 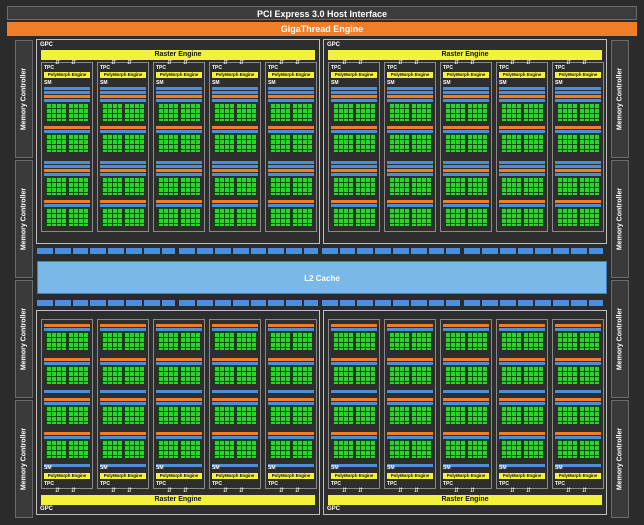 What do you see at coordinates (24, 459) in the screenshot?
I see `memory-controller-left-4: Memory Controller` at bounding box center [24, 459].